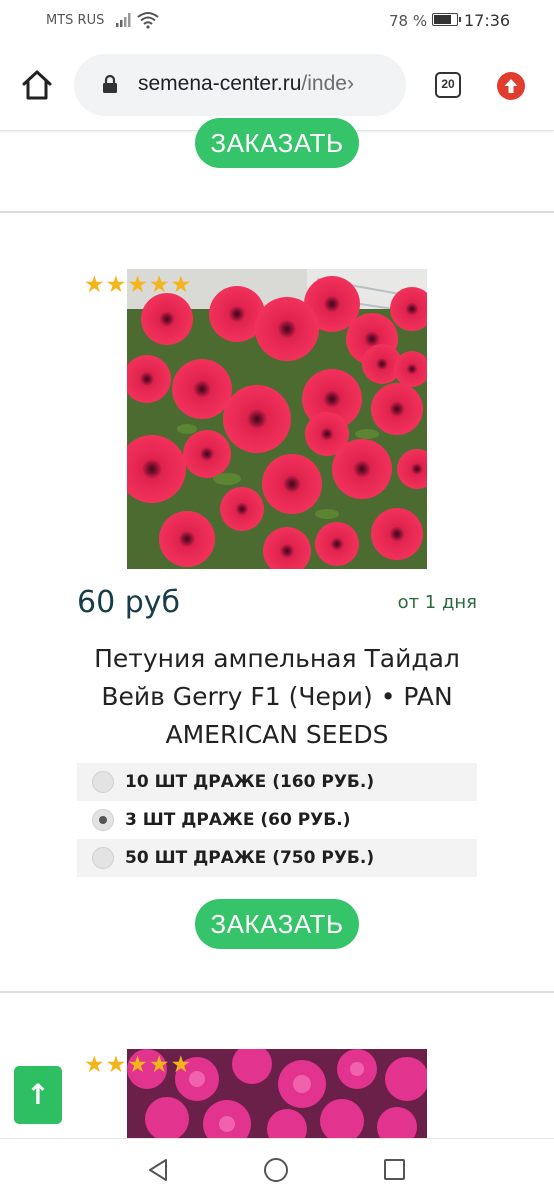 This screenshot has width=554, height=1201. Describe the element at coordinates (158, 1170) in the screenshot. I see `back-icon` at that location.